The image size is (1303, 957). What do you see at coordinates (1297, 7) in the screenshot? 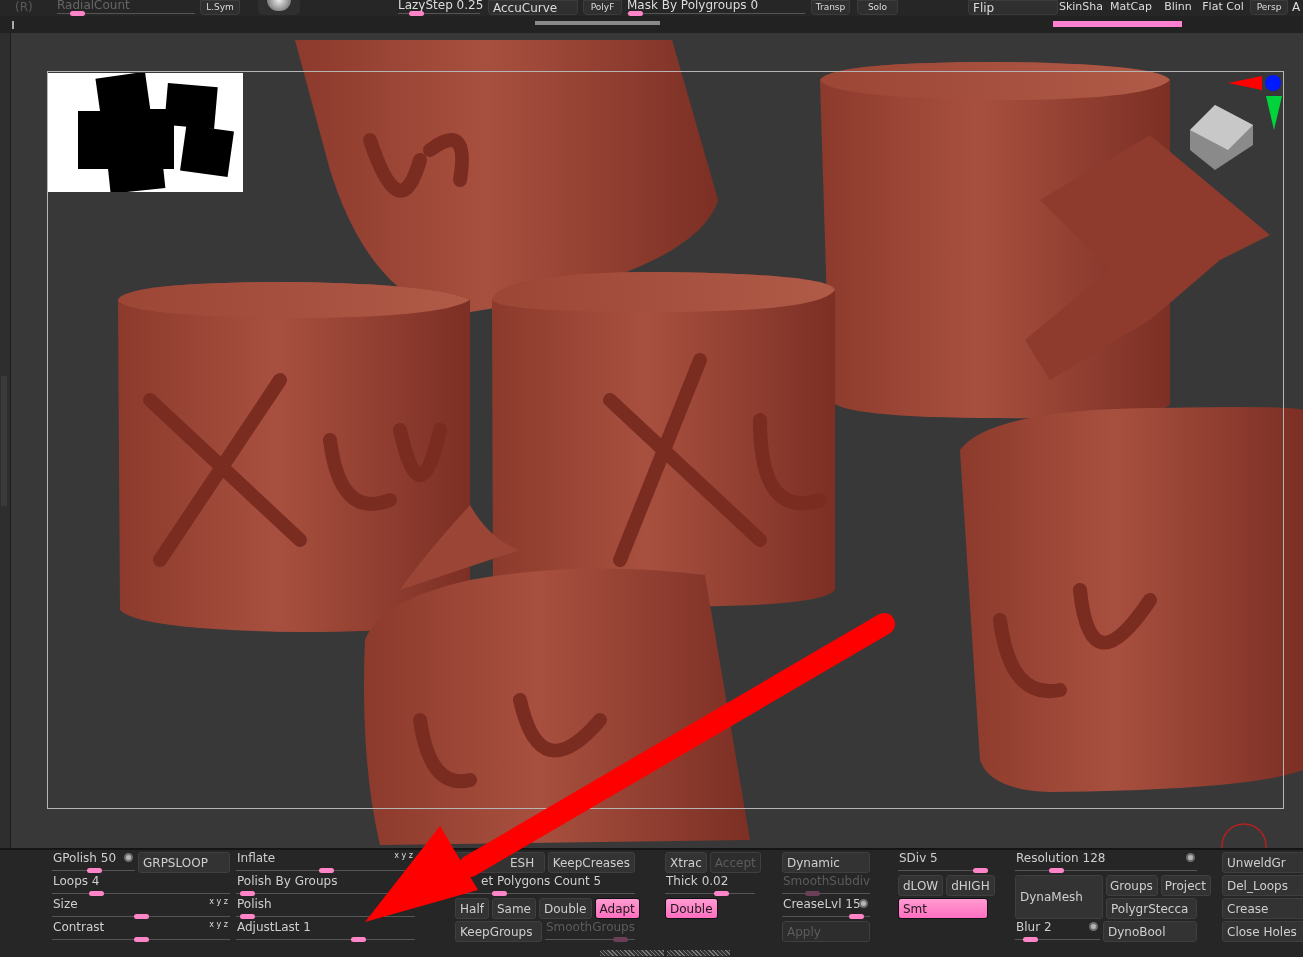
I see `toolbar-label: A` at bounding box center [1297, 7].